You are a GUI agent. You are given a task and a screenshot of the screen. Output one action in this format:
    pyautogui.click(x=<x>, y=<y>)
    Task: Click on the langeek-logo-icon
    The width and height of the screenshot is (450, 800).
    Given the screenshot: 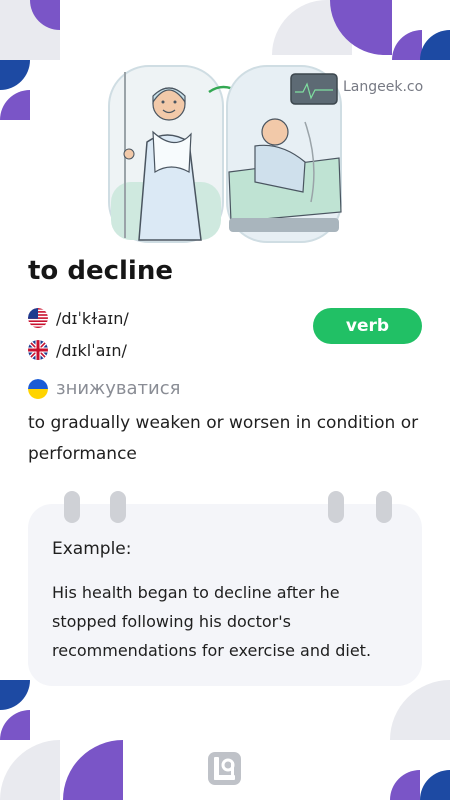 What is the action you would take?
    pyautogui.click(x=224, y=768)
    